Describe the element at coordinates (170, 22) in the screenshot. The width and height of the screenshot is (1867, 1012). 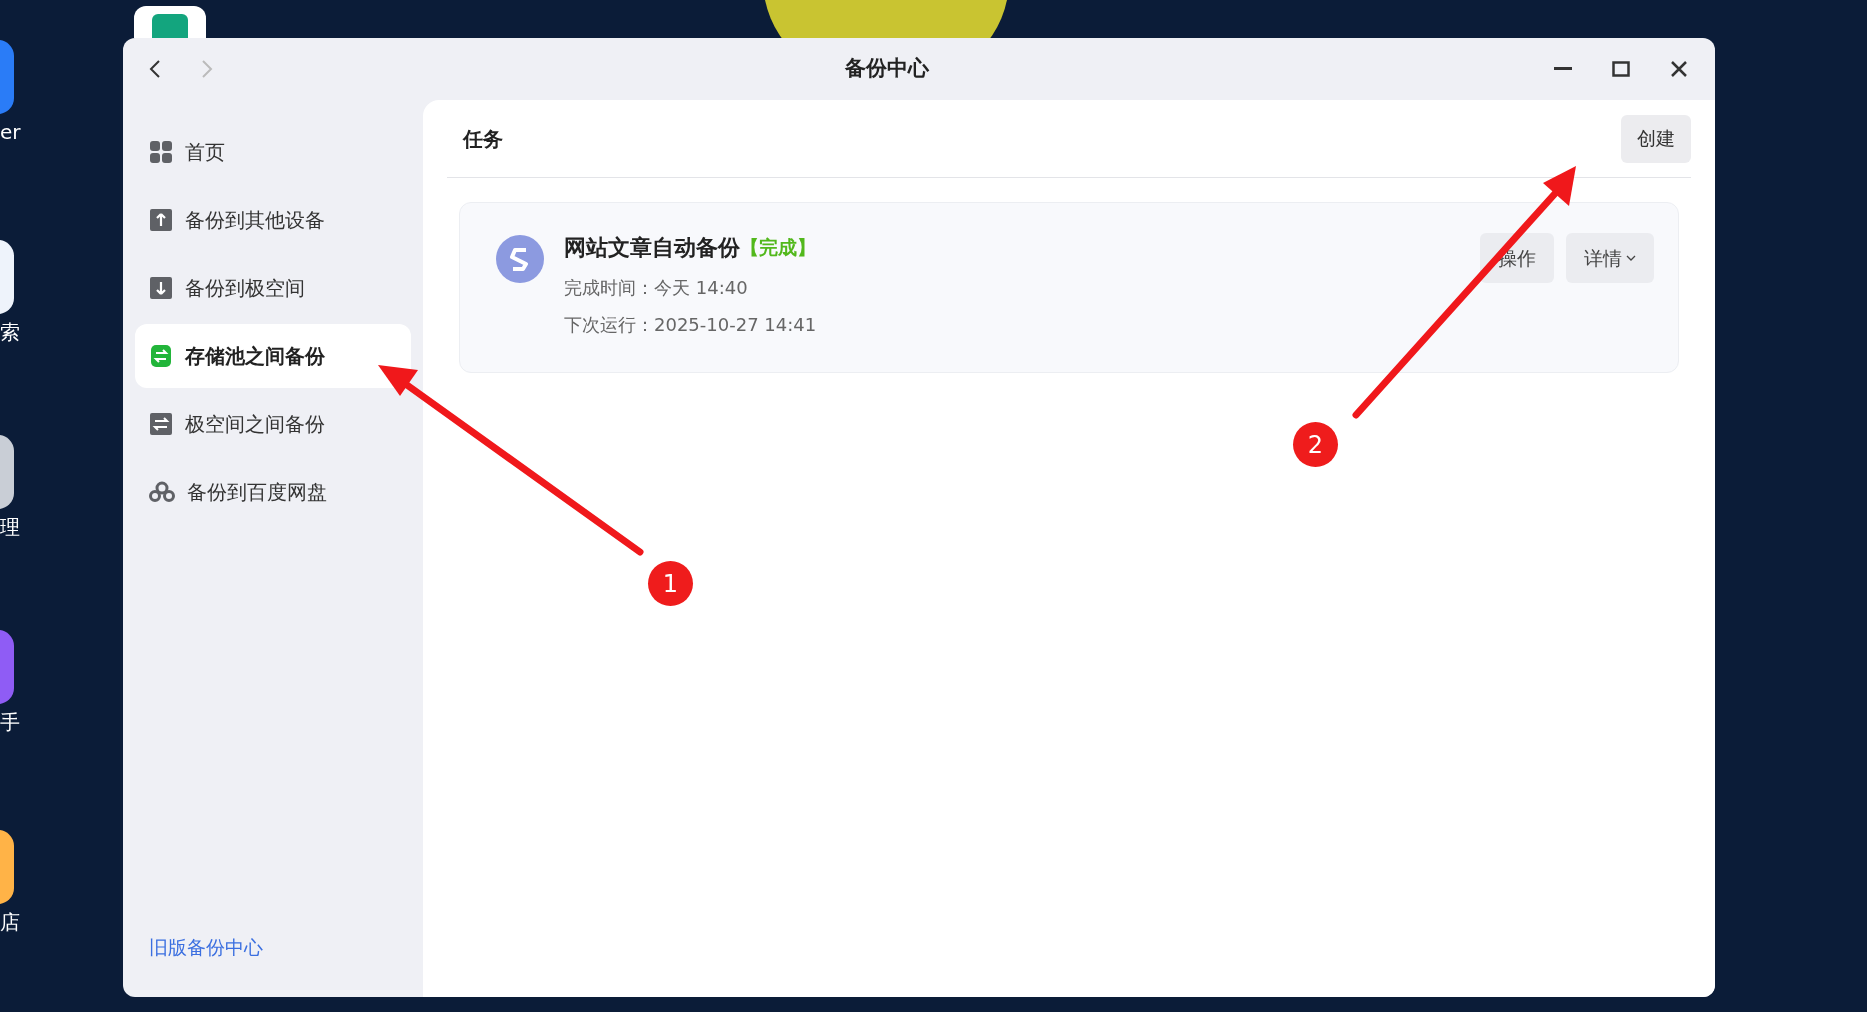
I see `app-icon` at that location.